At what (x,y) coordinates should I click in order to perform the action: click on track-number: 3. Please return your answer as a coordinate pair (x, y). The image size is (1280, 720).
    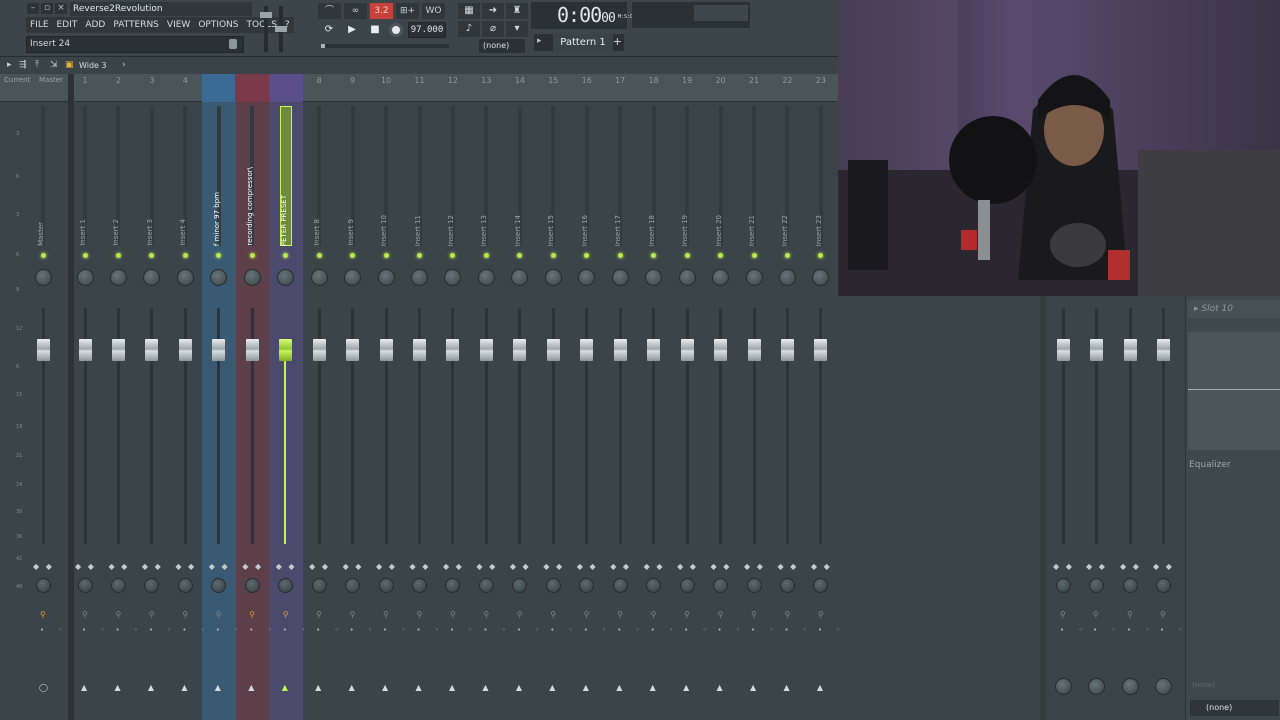
    Looking at the image, I should click on (152, 80).